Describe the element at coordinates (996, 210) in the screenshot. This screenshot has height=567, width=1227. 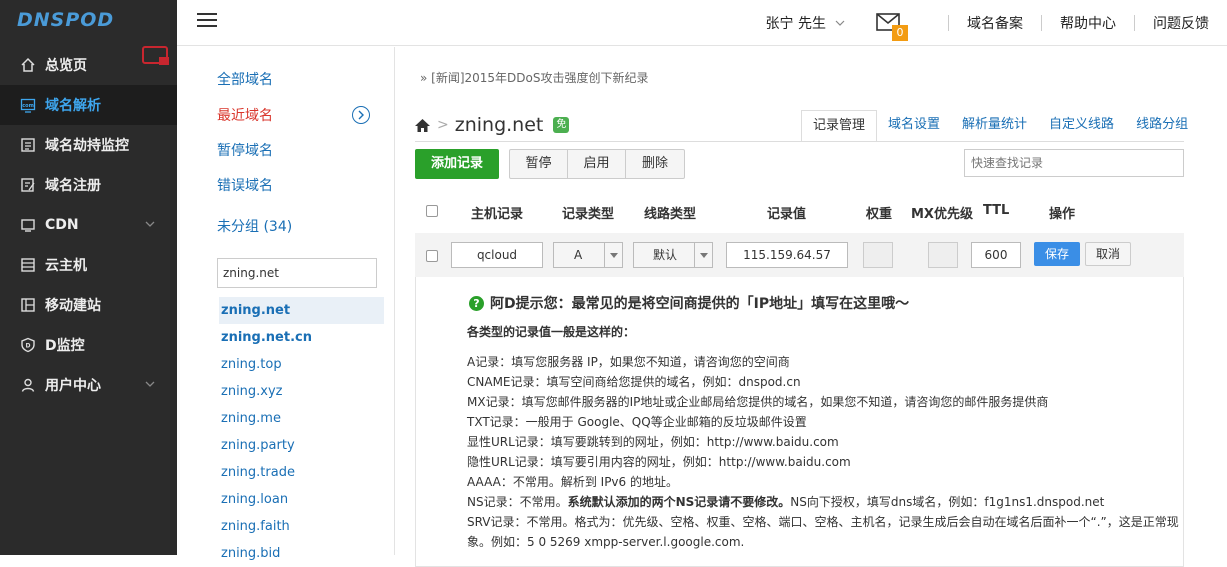
I see `column-ttl: TTL` at that location.